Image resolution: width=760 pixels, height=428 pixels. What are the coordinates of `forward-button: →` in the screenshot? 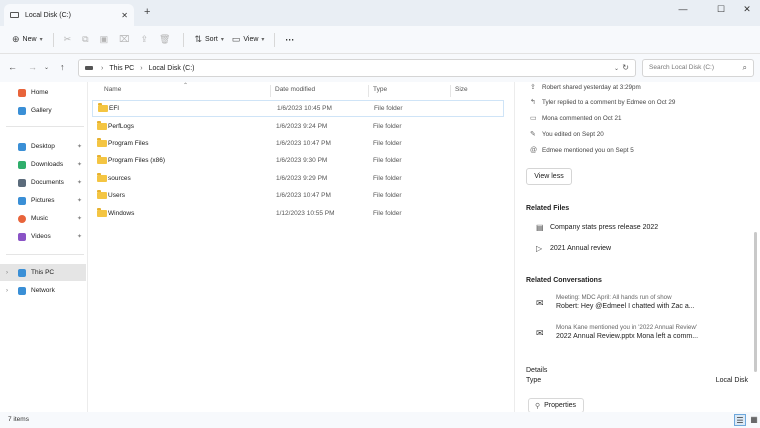 It's located at (32, 67).